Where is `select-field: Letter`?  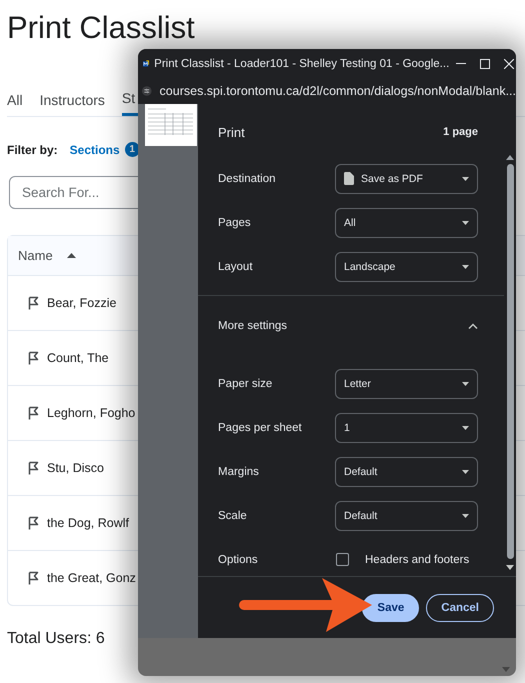 select-field: Letter is located at coordinates (406, 383).